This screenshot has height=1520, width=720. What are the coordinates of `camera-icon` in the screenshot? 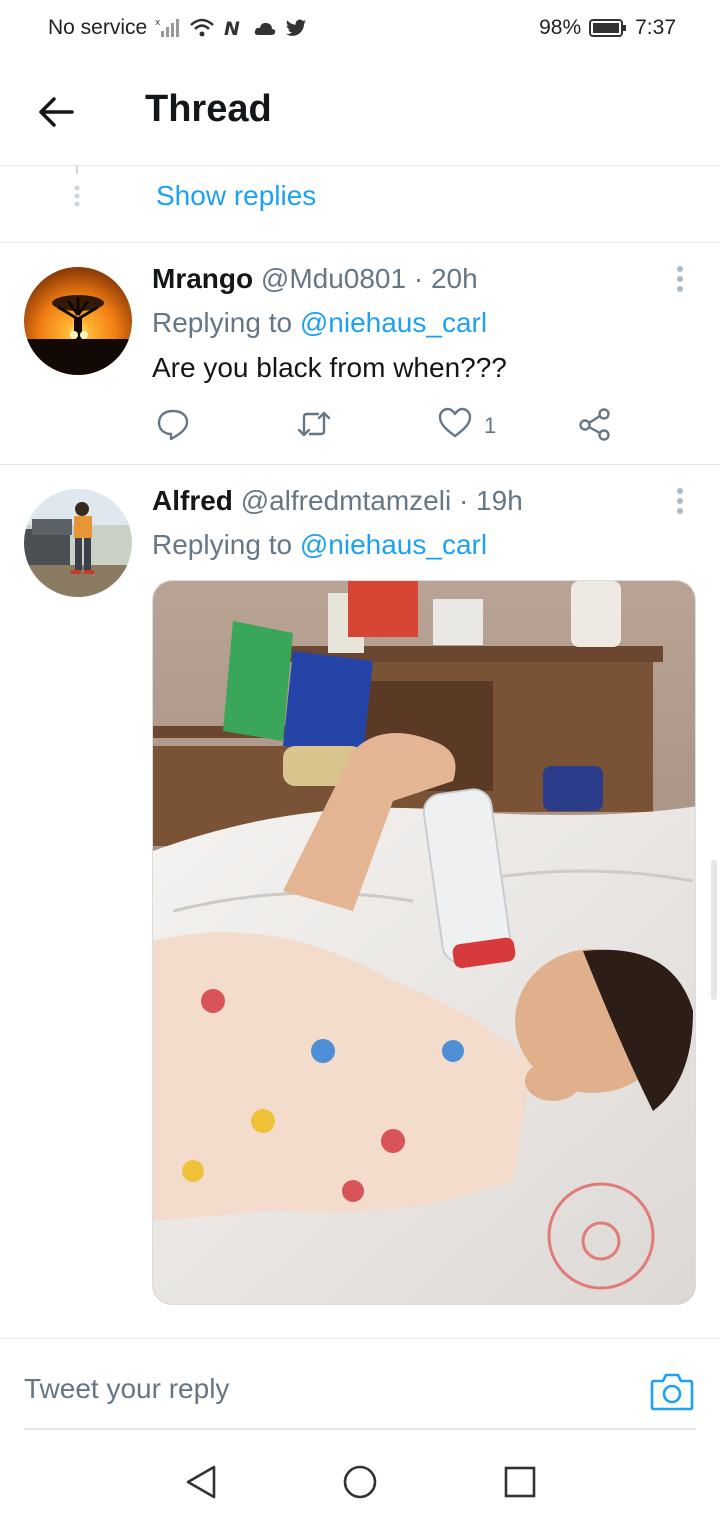 It's located at (672, 1391).